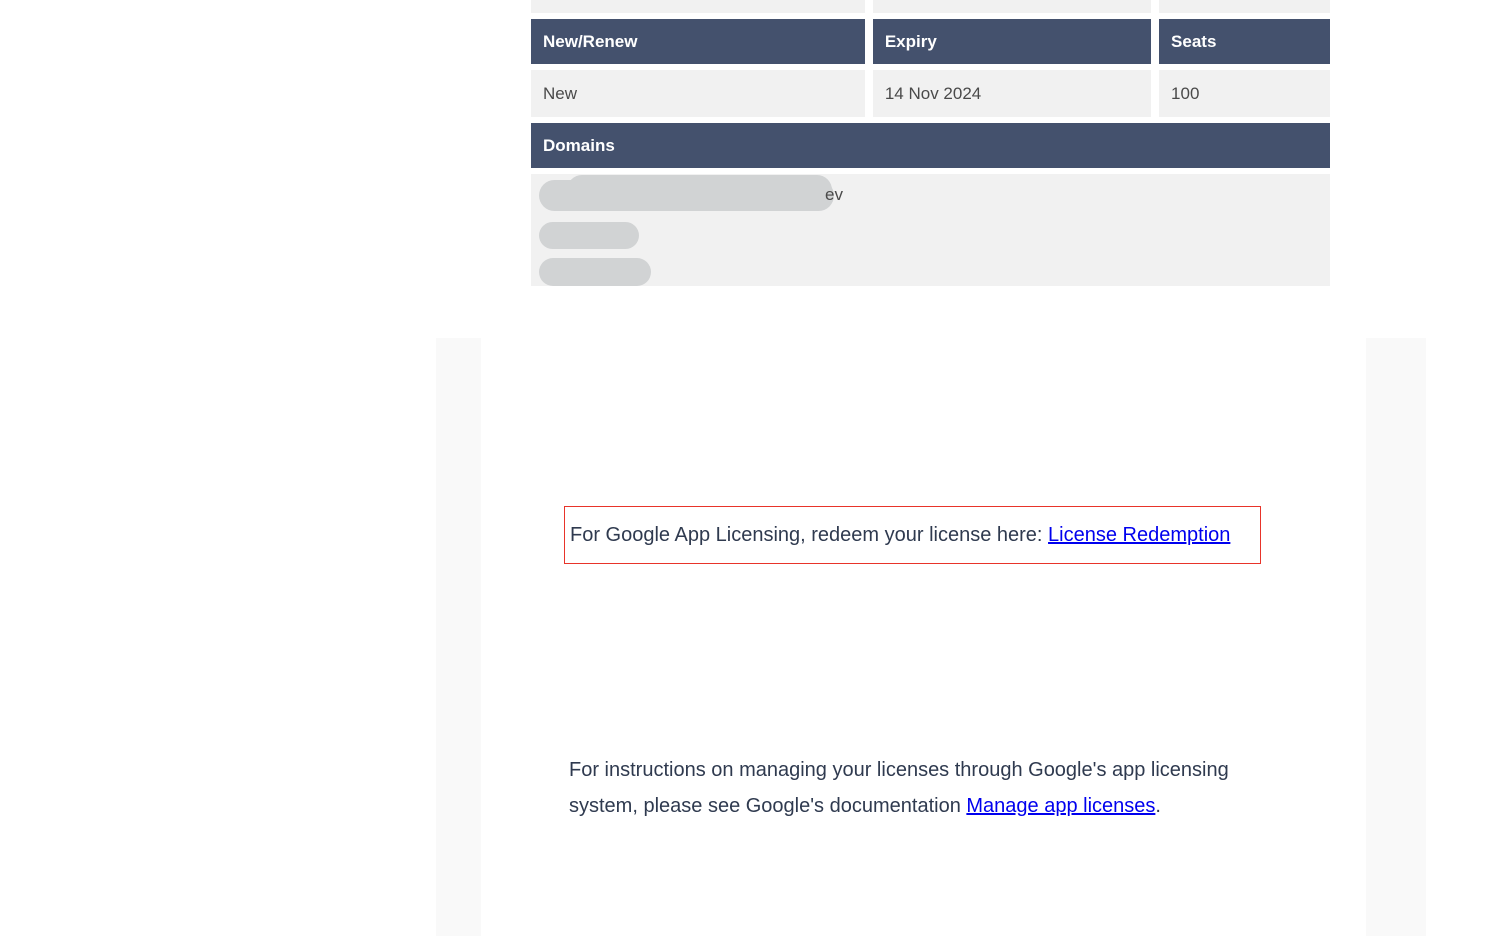 The width and height of the screenshot is (1501, 936). I want to click on domains-header-row: Domains, so click(930, 145).